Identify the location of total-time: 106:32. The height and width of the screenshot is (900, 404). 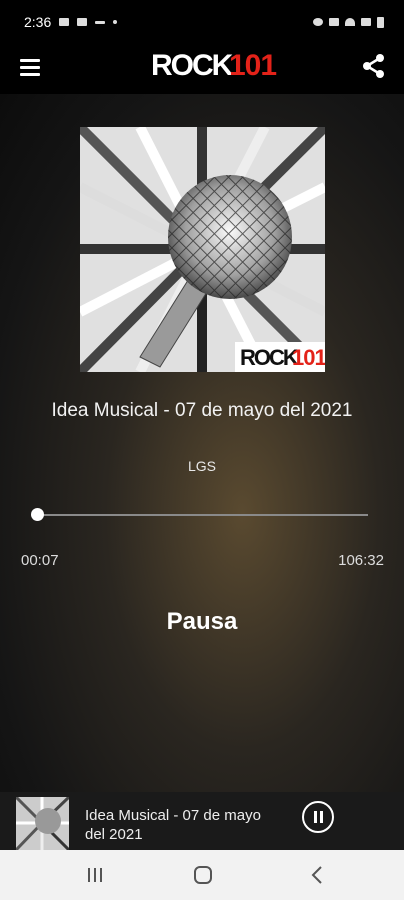
(361, 560).